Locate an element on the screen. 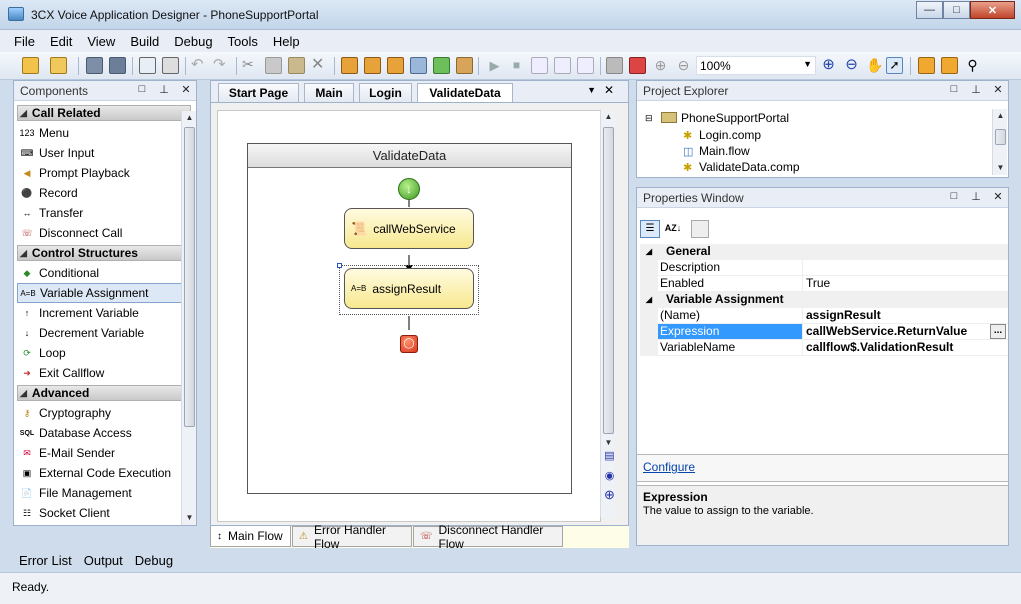  property-row-enabled: Enabled True is located at coordinates (824, 284).